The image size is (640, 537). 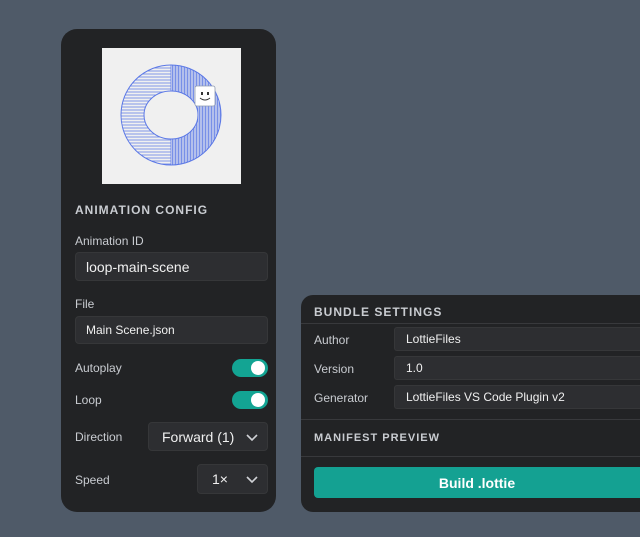 What do you see at coordinates (517, 368) in the screenshot?
I see `version-input: 1.0` at bounding box center [517, 368].